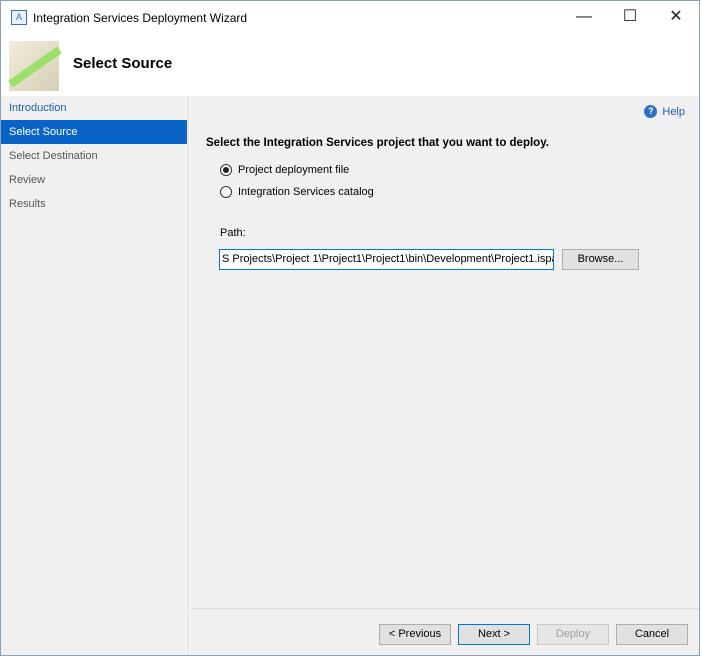  What do you see at coordinates (630, 17) in the screenshot?
I see `maximize-button: ☐` at bounding box center [630, 17].